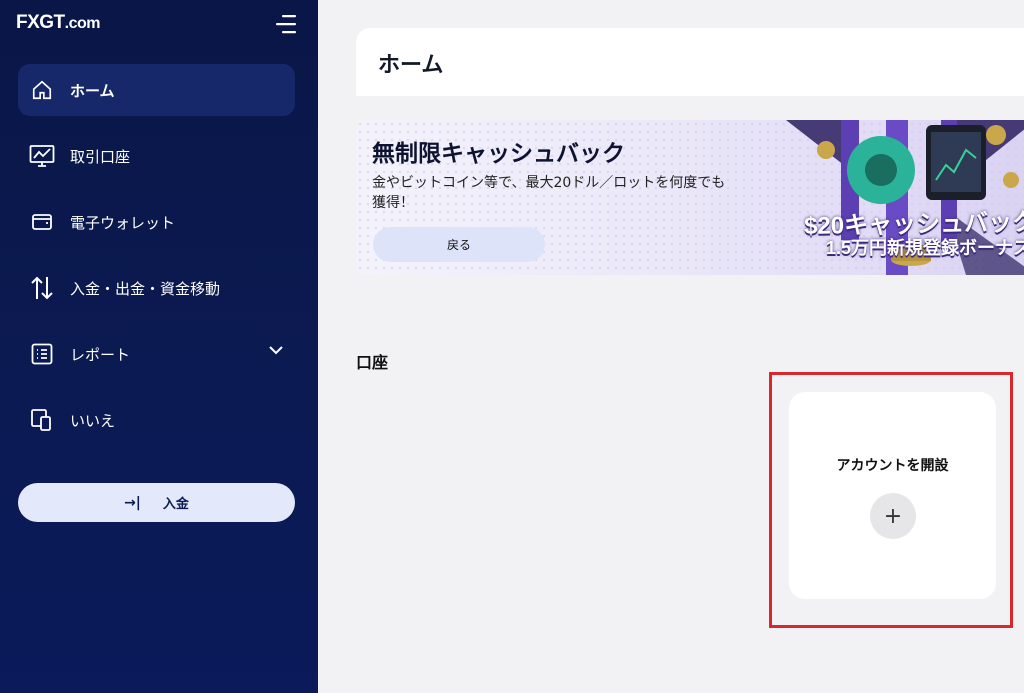 This screenshot has width=1024, height=693. I want to click on sidebar-item-label: 取引口座, so click(100, 156).